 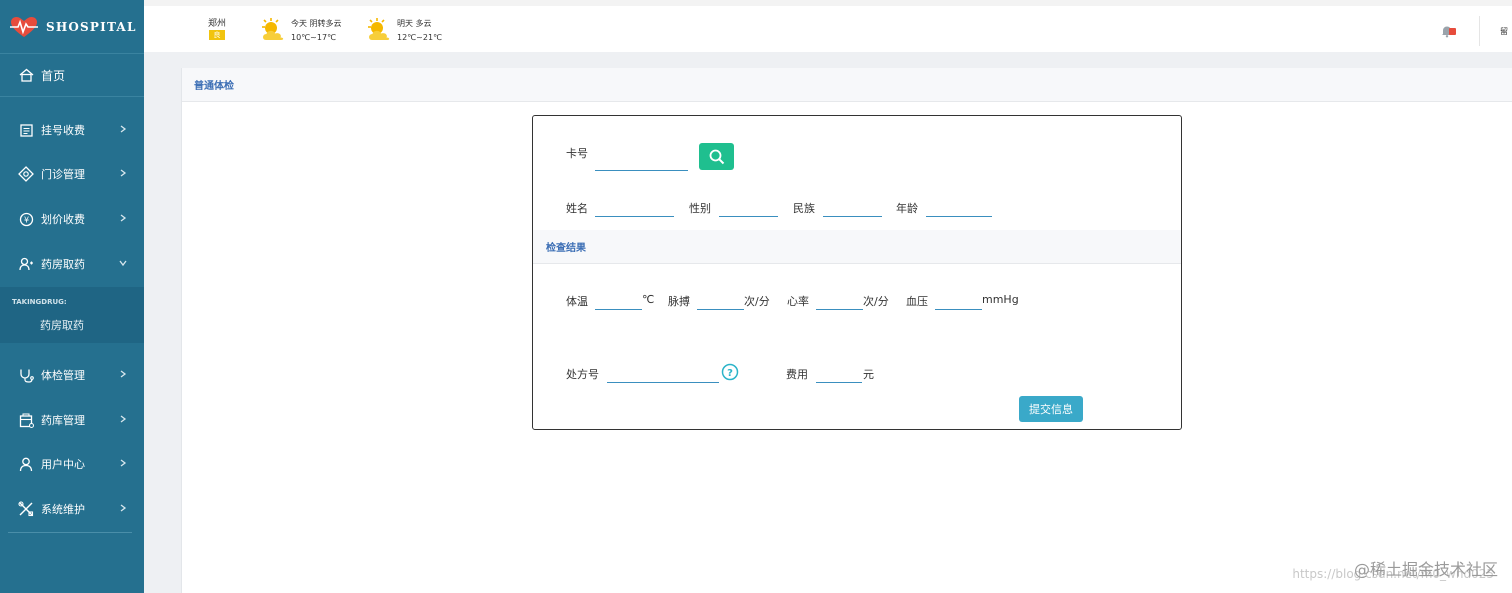 I want to click on age-input, so click(x=959, y=216).